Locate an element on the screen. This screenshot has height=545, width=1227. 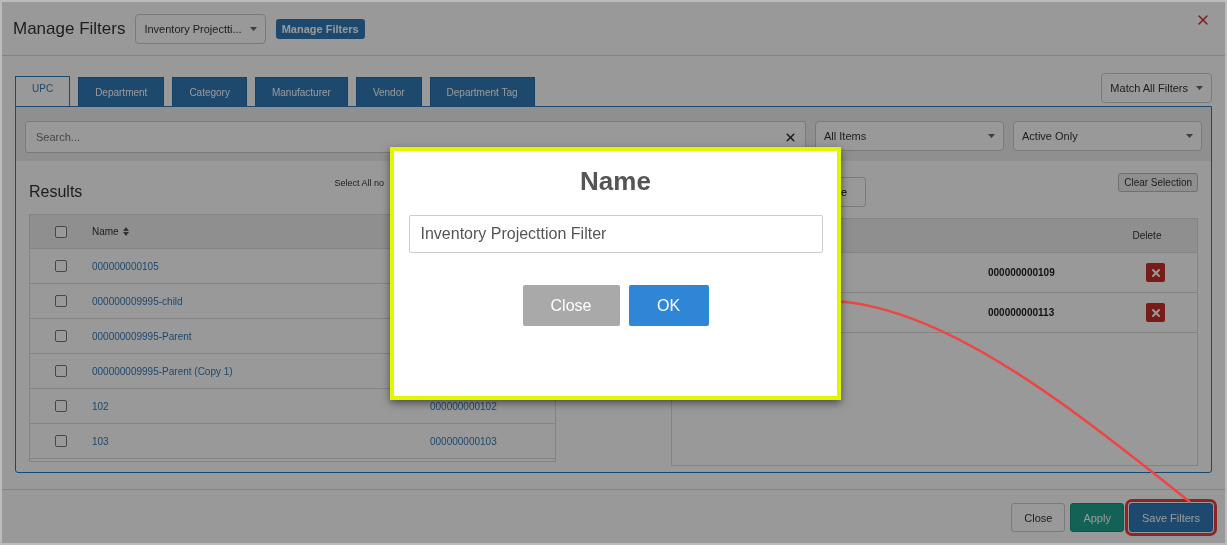
items-select: All Items is located at coordinates (909, 136).